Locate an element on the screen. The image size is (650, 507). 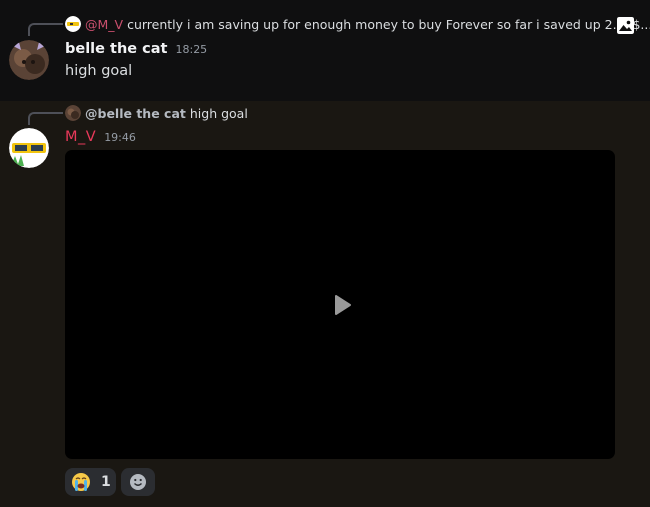
reply-preview: @belle the cat high goal is located at coordinates (156, 113).